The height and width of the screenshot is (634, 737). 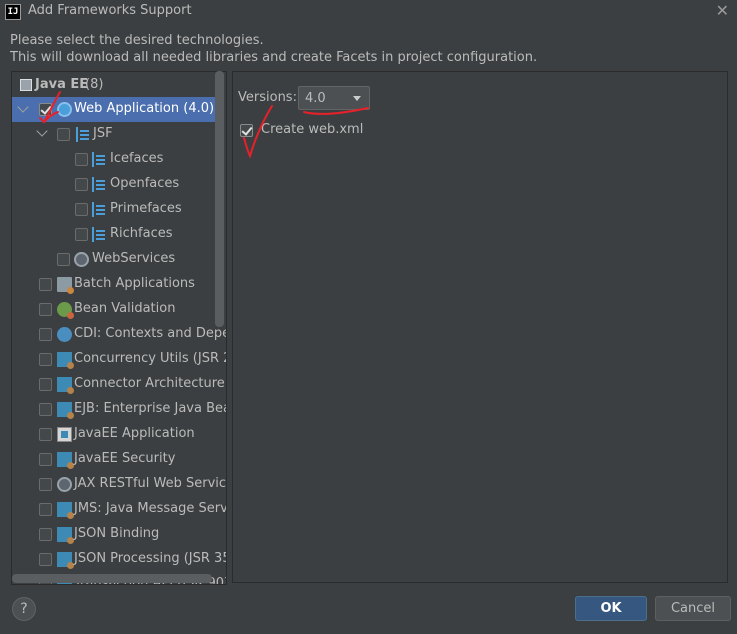 I want to click on tree-item-label: JavaEE Security, so click(x=125, y=458).